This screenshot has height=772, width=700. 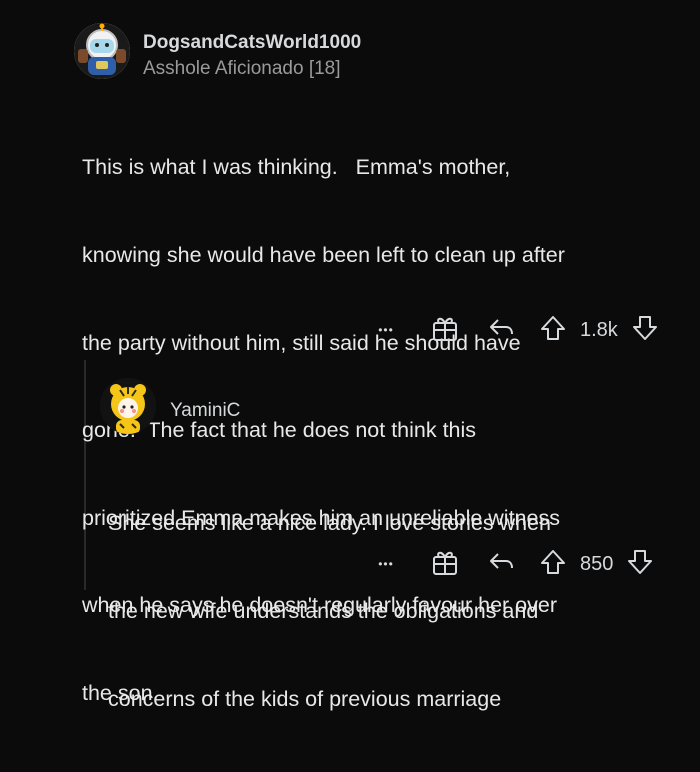 I want to click on username: DogsandCatsWorld1000, so click(x=252, y=43).